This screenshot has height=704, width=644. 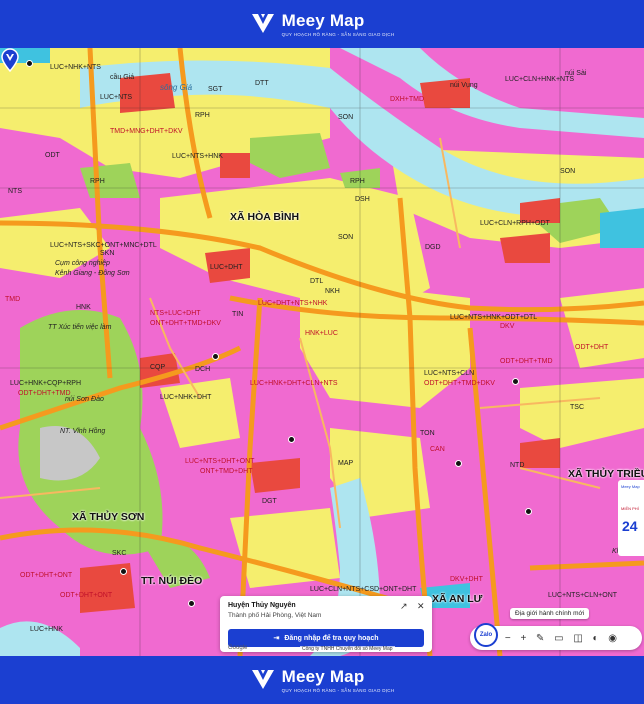 I want to click on place-tt-nui-deo: TT. NÚI ĐÈO, so click(x=172, y=581).